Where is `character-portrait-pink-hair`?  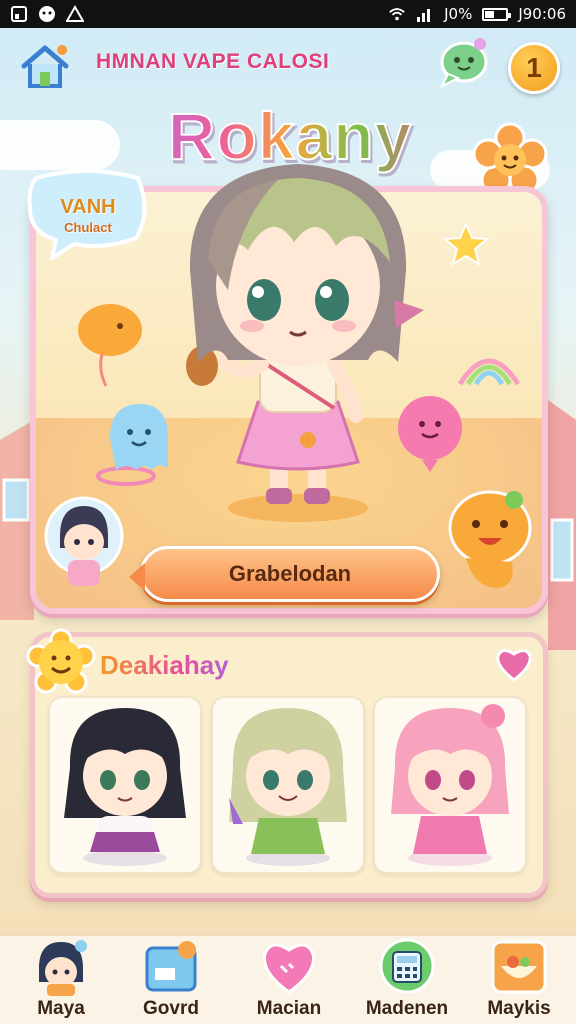
character-portrait-pink-hair is located at coordinates (450, 785).